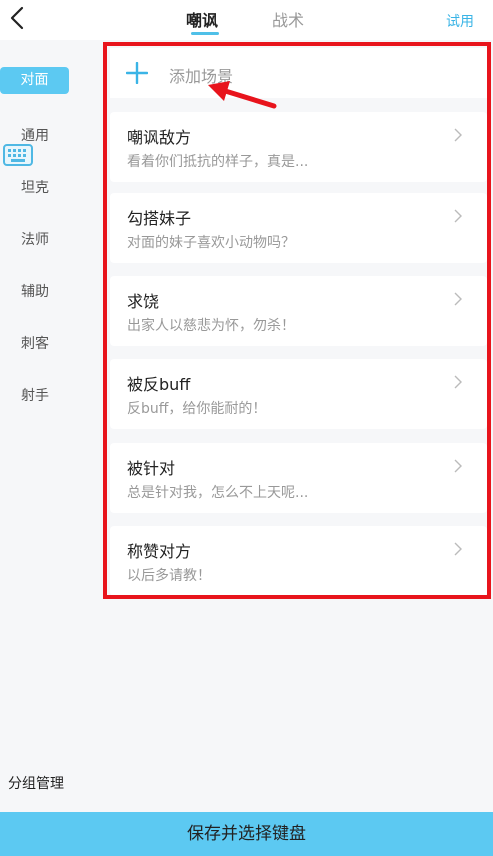 This screenshot has height=856, width=493. What do you see at coordinates (36, 783) in the screenshot?
I see `group-manage-link: 分组管理` at bounding box center [36, 783].